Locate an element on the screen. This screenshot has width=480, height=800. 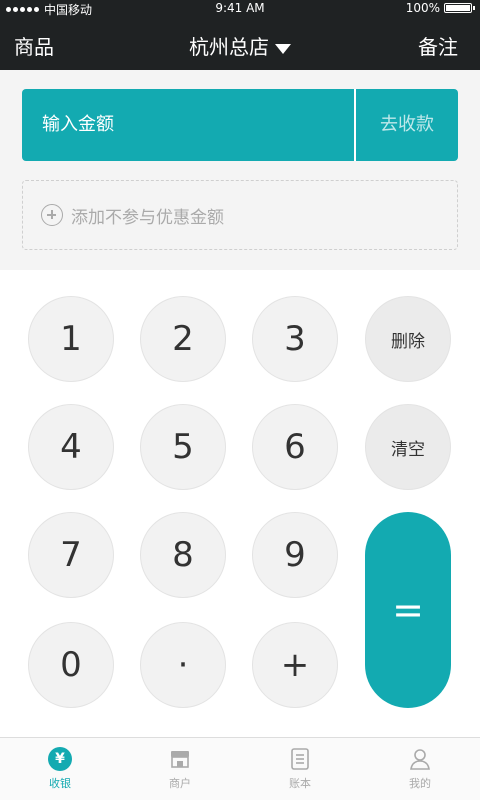
tab-merchant: 商户 is located at coordinates (180, 769).